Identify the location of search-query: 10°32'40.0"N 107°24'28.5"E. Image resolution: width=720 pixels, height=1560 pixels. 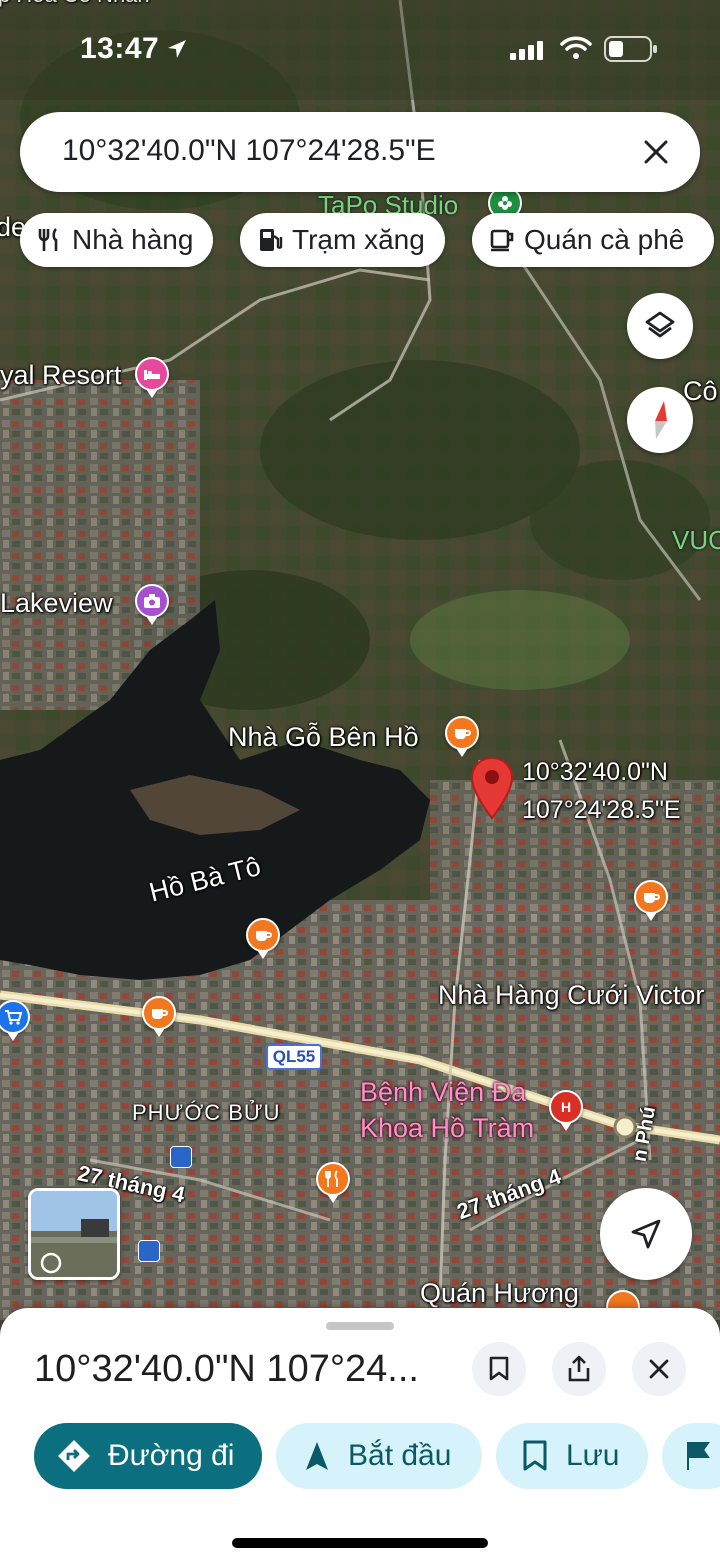
(249, 151).